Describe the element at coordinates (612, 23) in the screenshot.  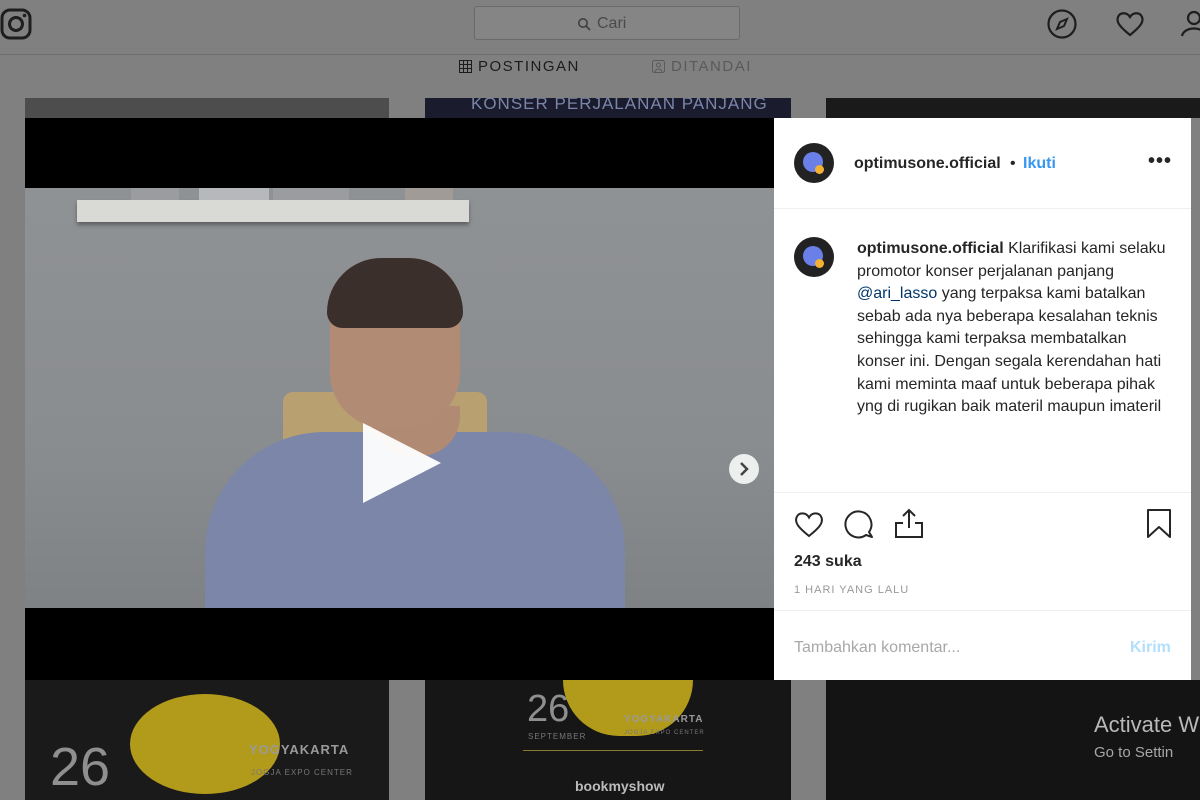
I see `search-placeholder: Cari` at that location.